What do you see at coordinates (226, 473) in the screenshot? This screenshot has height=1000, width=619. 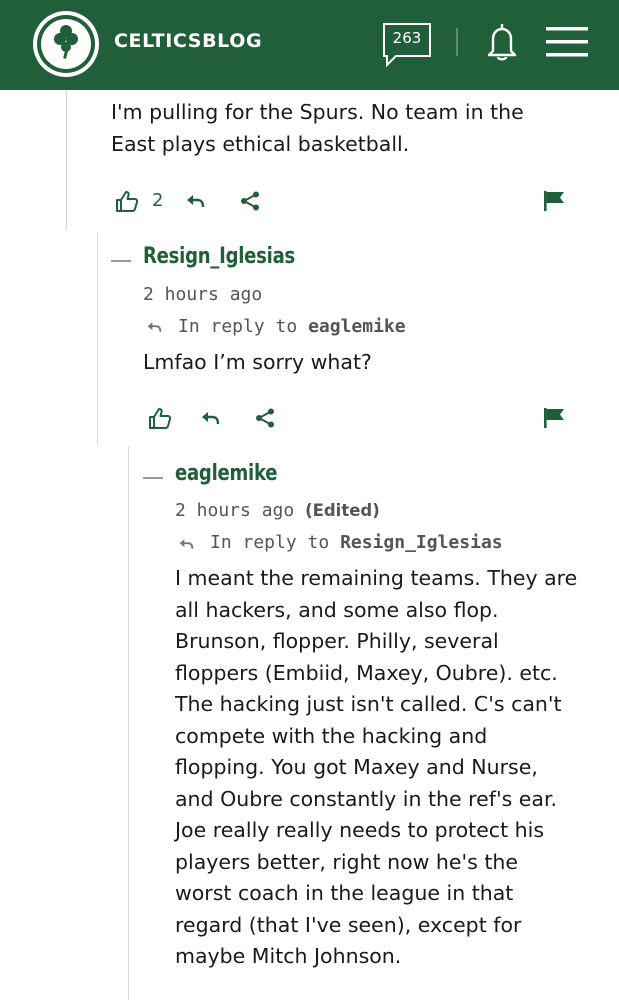 I see `comment-username: eaglemike` at bounding box center [226, 473].